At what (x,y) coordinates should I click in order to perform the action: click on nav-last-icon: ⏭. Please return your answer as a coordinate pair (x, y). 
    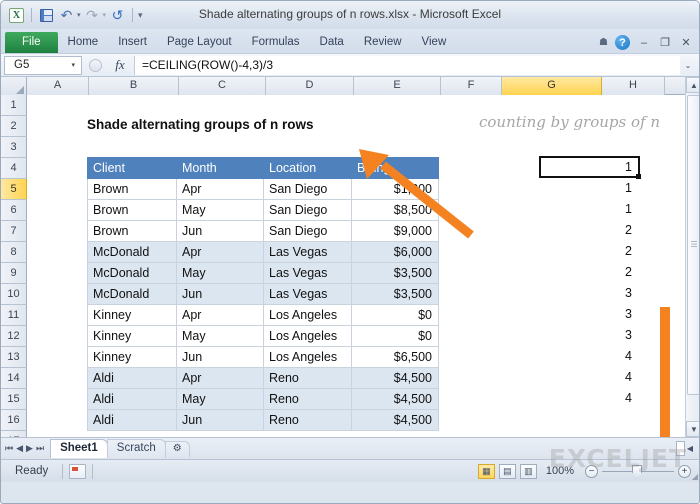
    Looking at the image, I should click on (40, 448).